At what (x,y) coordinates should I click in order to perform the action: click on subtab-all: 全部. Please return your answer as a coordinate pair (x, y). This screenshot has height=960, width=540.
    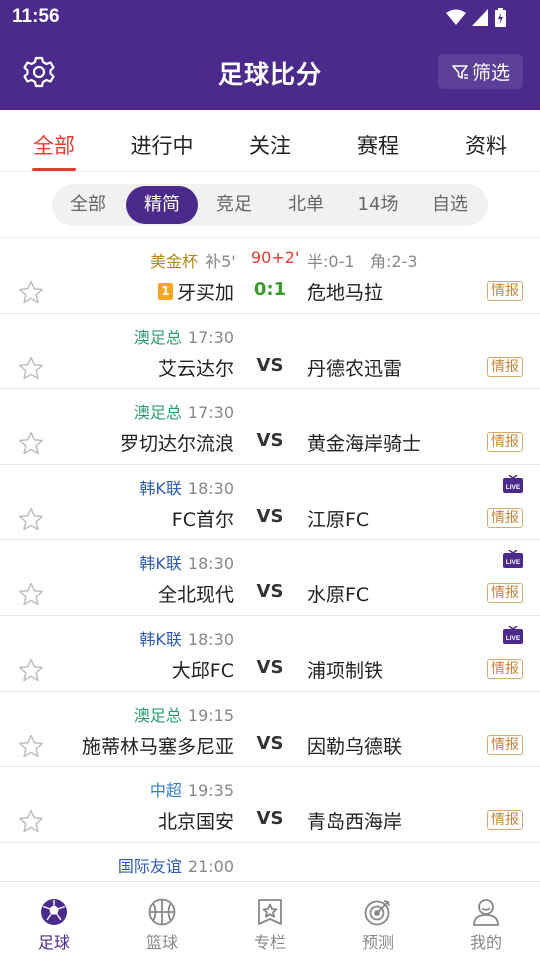
    Looking at the image, I should click on (88, 205).